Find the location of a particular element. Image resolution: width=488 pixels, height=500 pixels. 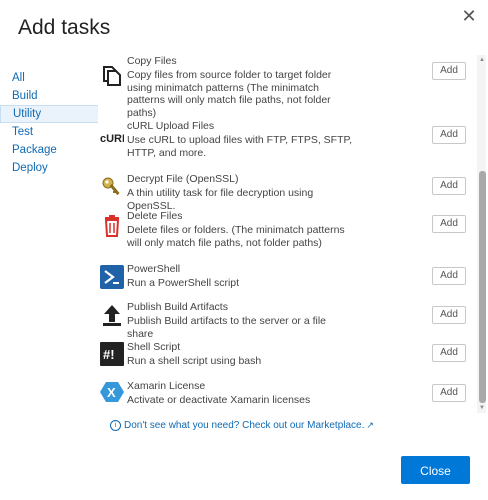

curl-icon: cURL is located at coordinates (112, 137).